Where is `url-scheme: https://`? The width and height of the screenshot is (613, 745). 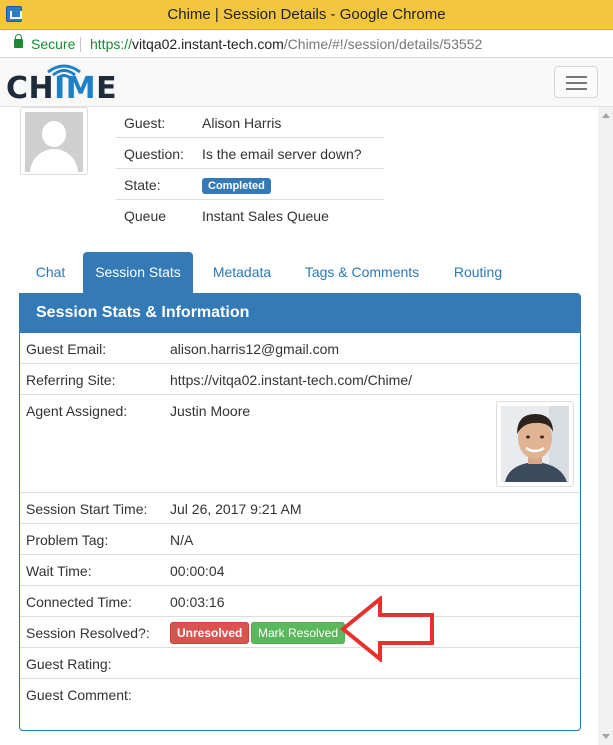 url-scheme: https:// is located at coordinates (111, 44).